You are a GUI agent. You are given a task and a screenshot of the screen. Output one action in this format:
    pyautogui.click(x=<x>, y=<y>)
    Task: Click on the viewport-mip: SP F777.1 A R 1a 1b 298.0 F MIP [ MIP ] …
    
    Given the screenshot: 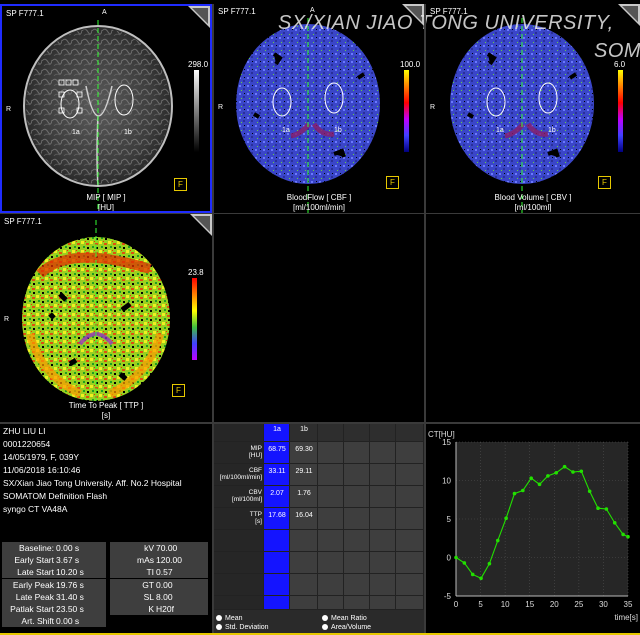 What is the action you would take?
    pyautogui.click(x=106, y=108)
    